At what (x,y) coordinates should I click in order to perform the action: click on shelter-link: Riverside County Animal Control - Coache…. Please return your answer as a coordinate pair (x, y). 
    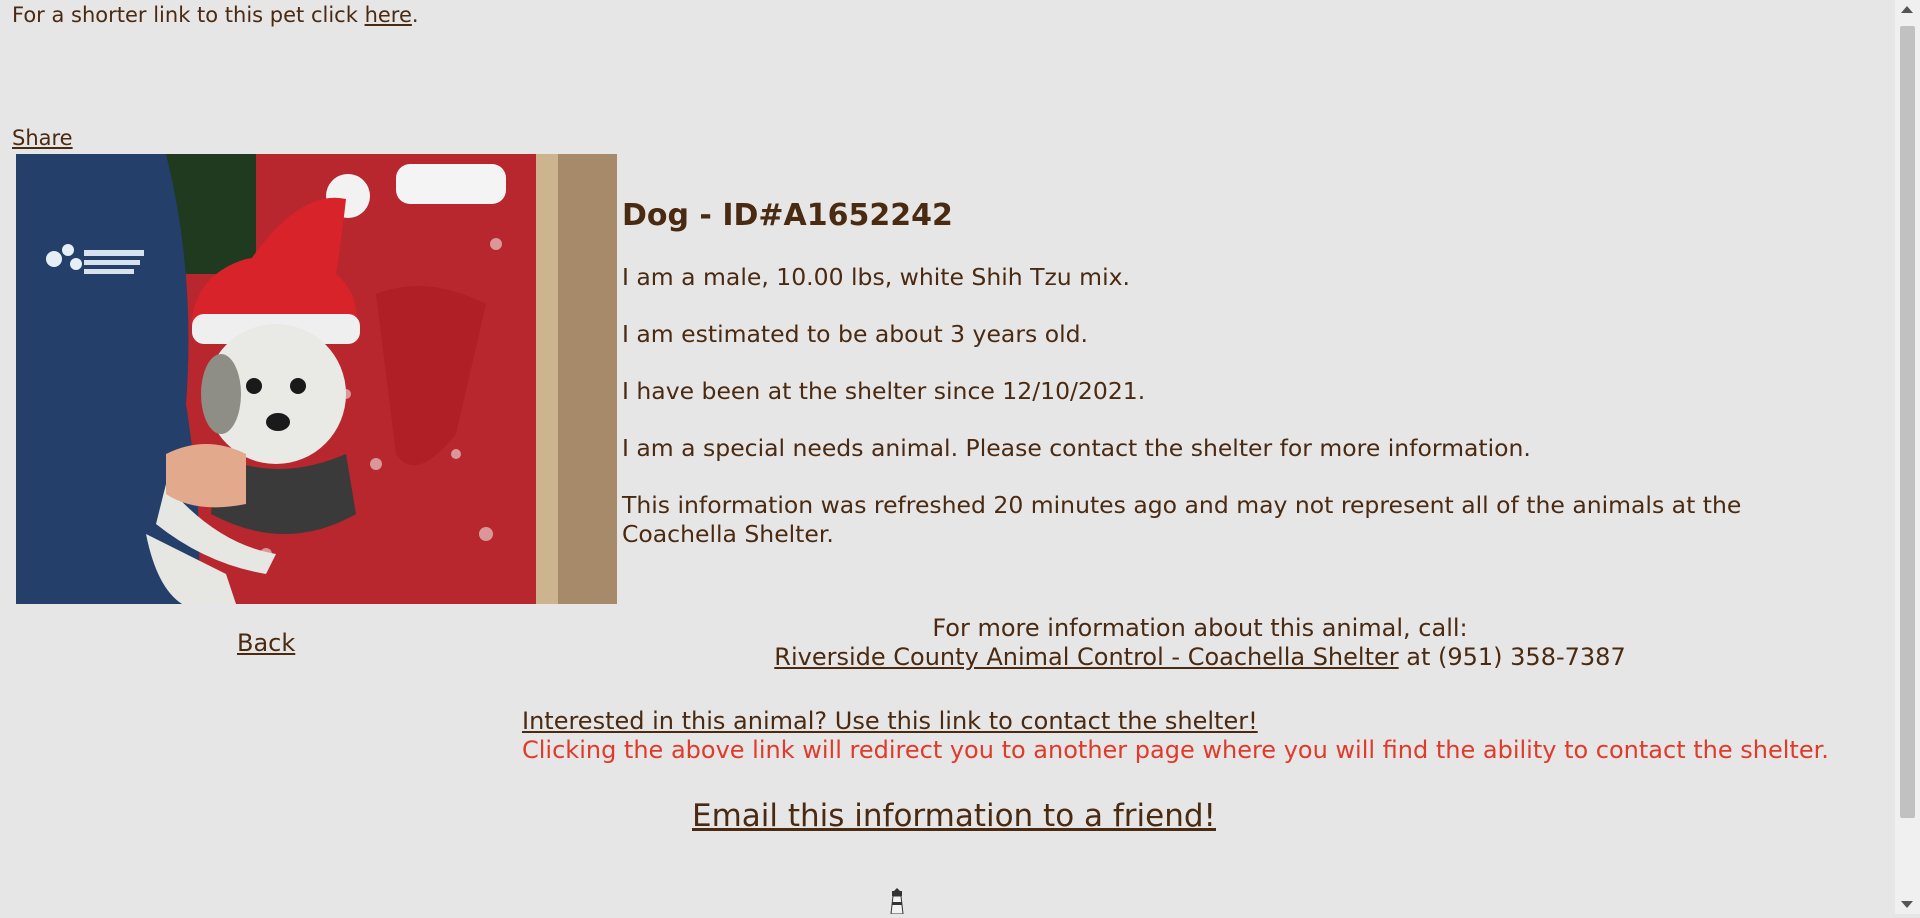
    Looking at the image, I should click on (1086, 657).